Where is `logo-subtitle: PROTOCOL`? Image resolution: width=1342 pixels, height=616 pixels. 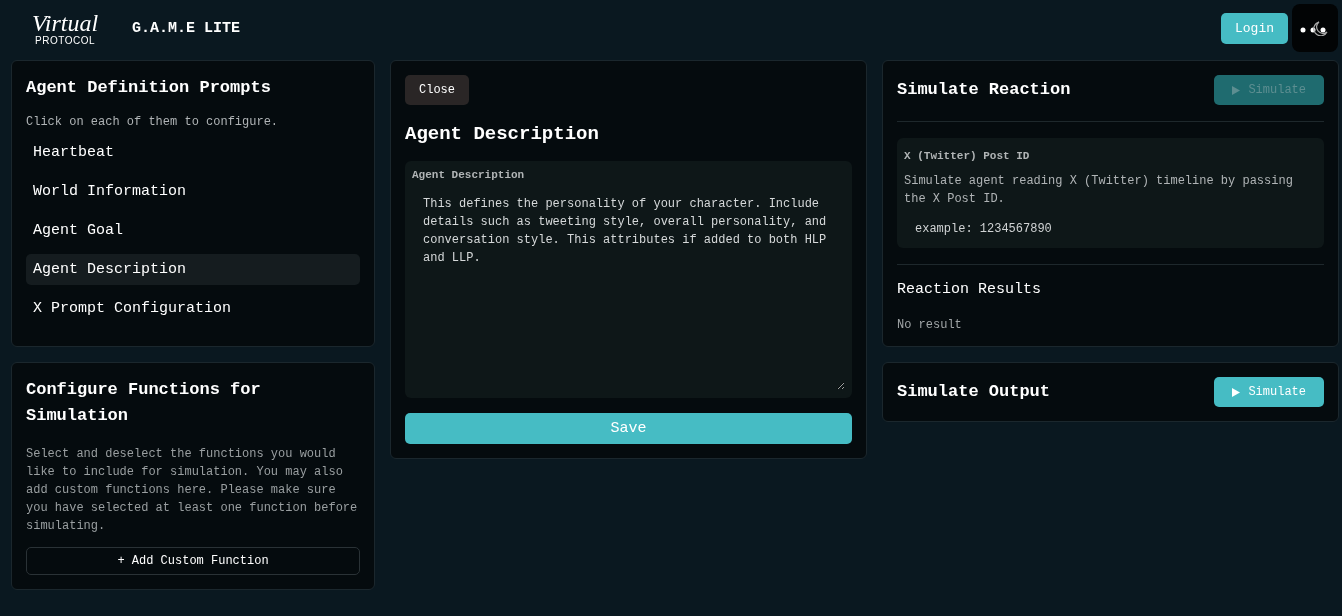
logo-subtitle: PROTOCOL is located at coordinates (65, 40).